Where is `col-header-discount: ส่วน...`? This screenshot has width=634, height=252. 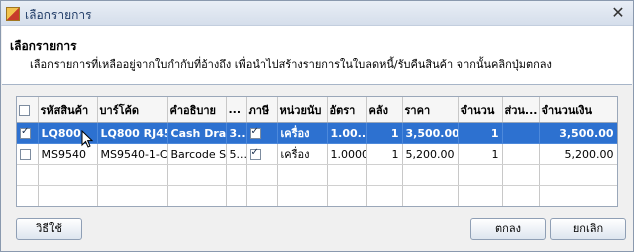
col-header-discount: ส่วน... is located at coordinates (521, 110).